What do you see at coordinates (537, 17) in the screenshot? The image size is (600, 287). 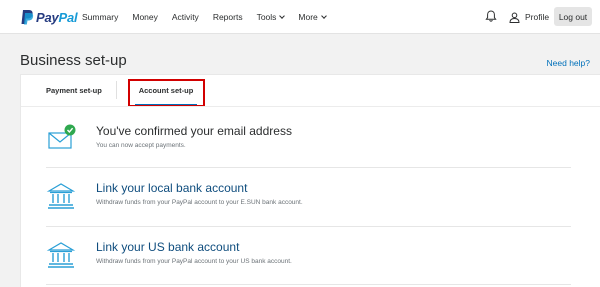 I see `profile-label: Profile` at bounding box center [537, 17].